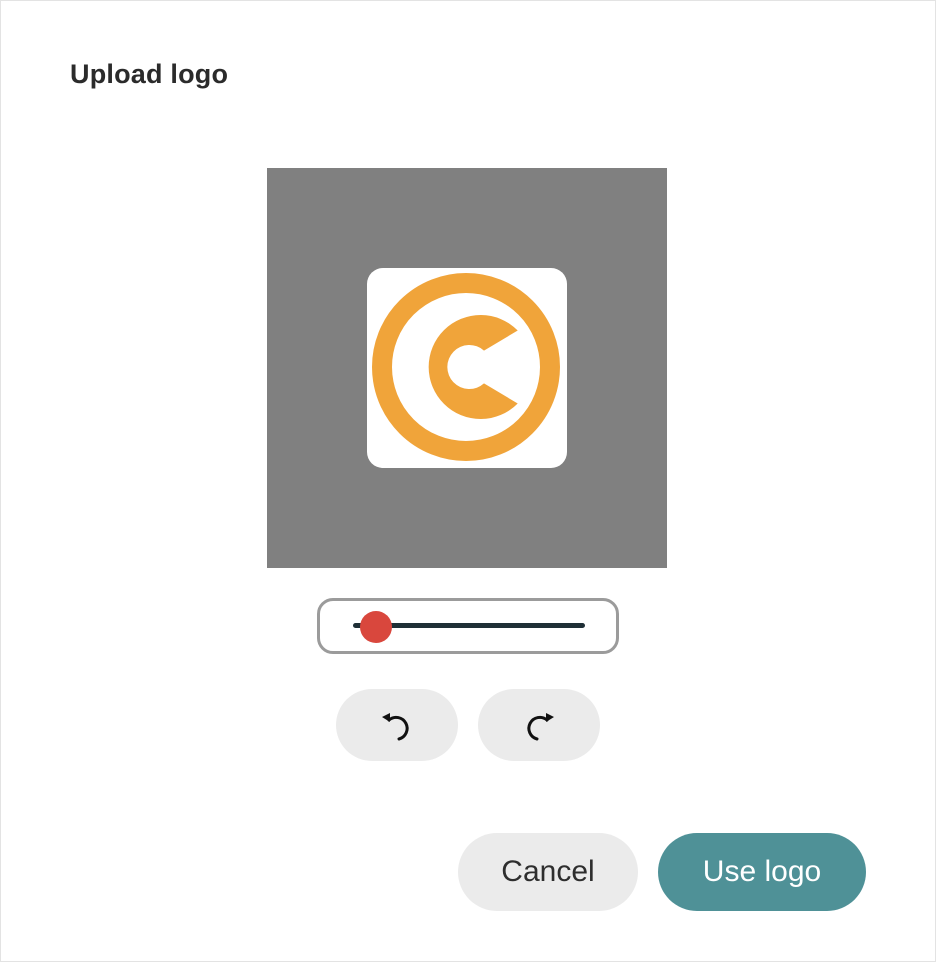 The height and width of the screenshot is (962, 936). I want to click on logo-preview, so click(467, 368).